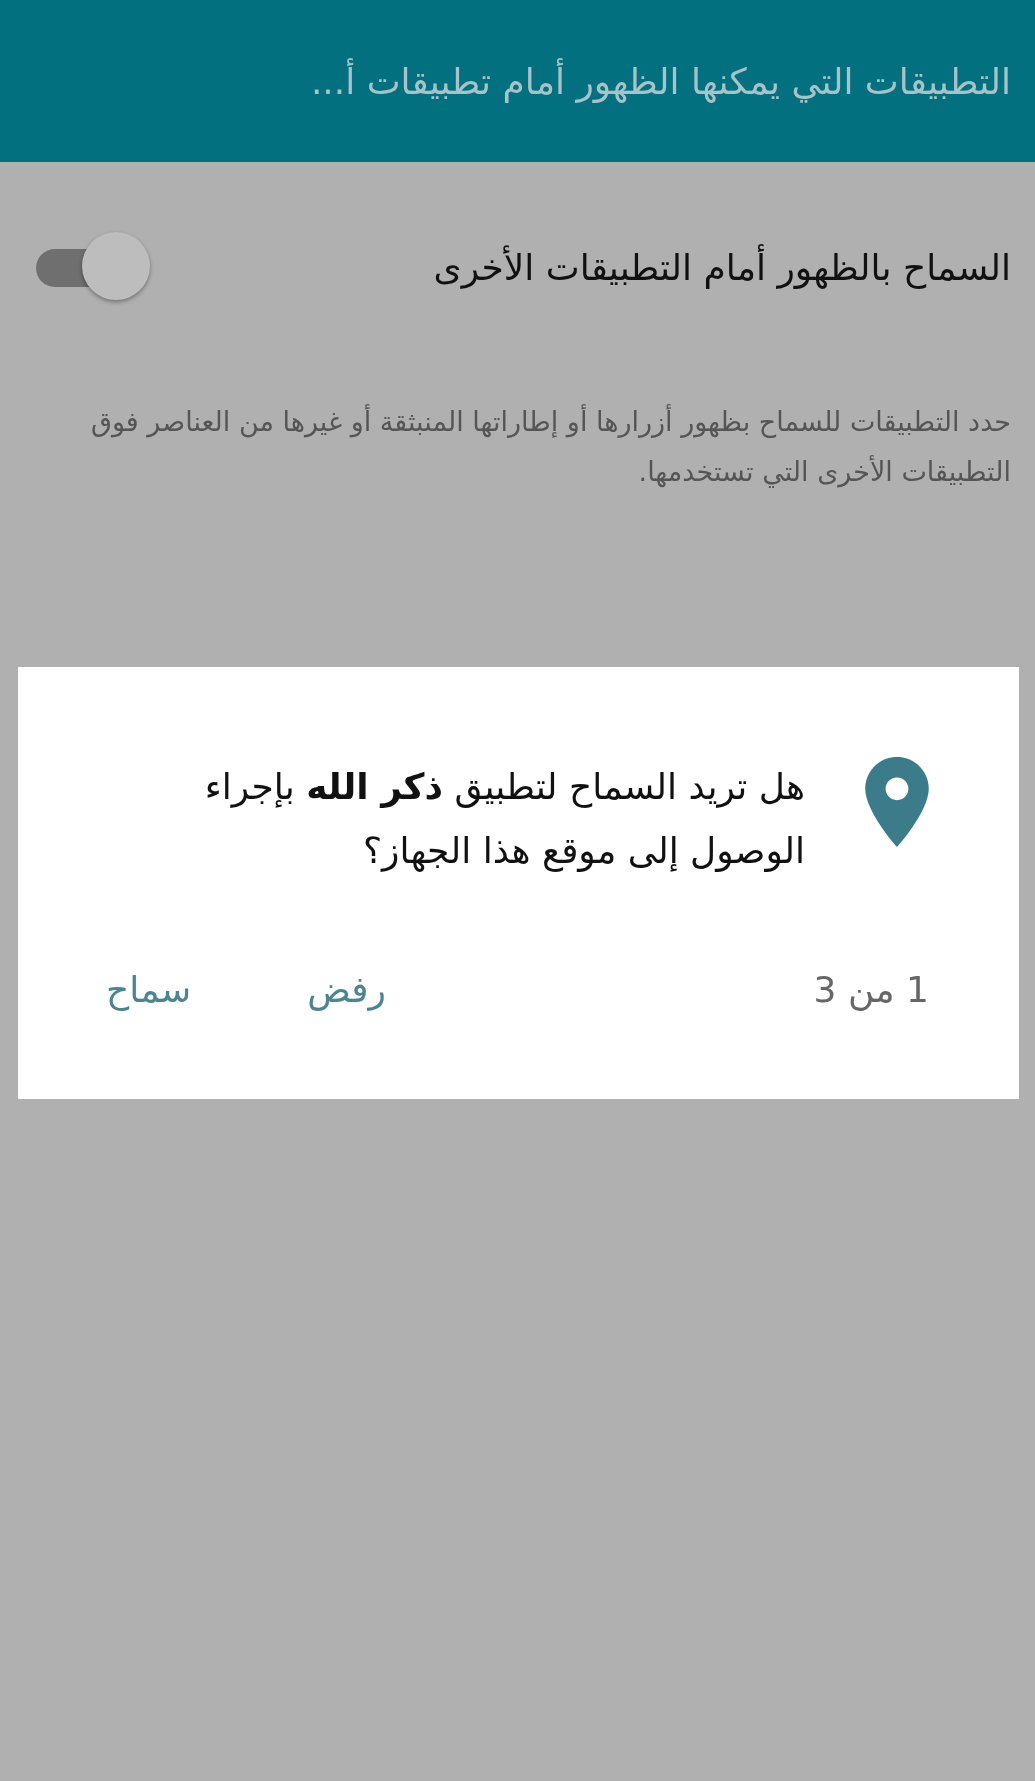  I want to click on toggle-switch, so click(92, 267).